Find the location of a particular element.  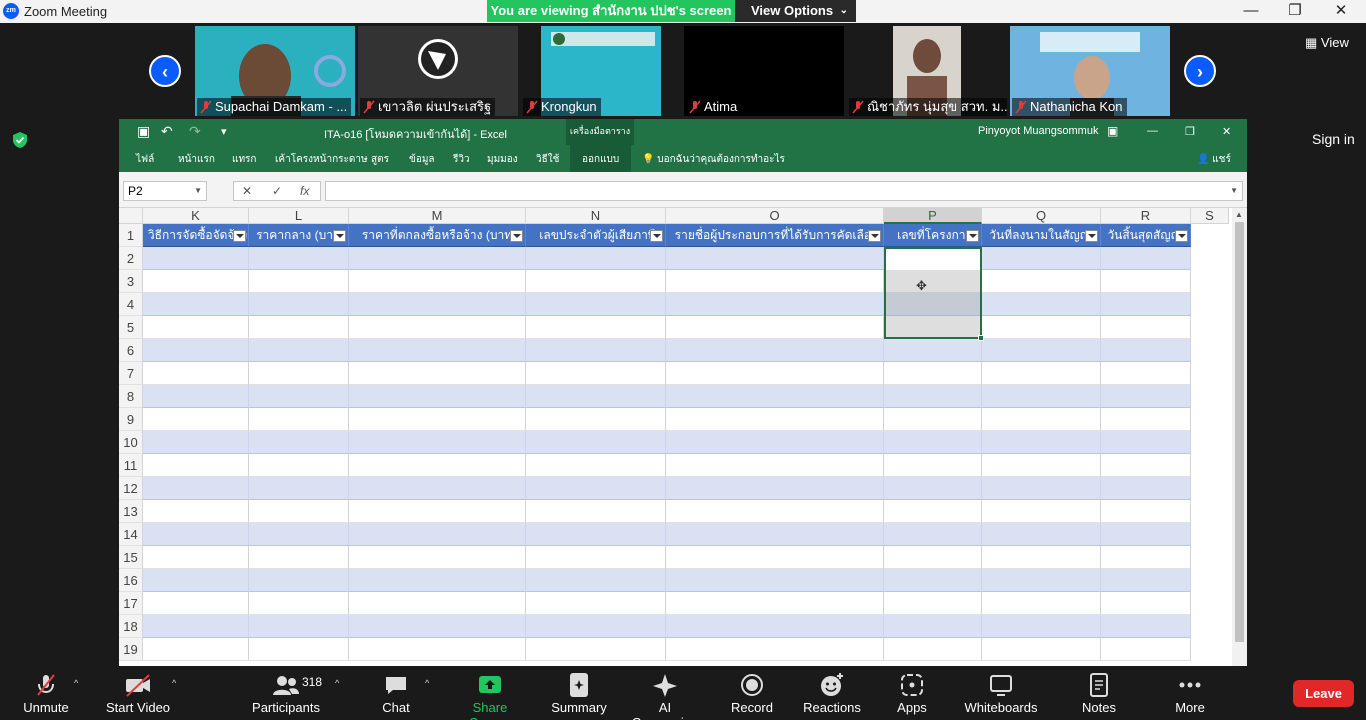

more-button: More is located at coordinates (1190, 693).